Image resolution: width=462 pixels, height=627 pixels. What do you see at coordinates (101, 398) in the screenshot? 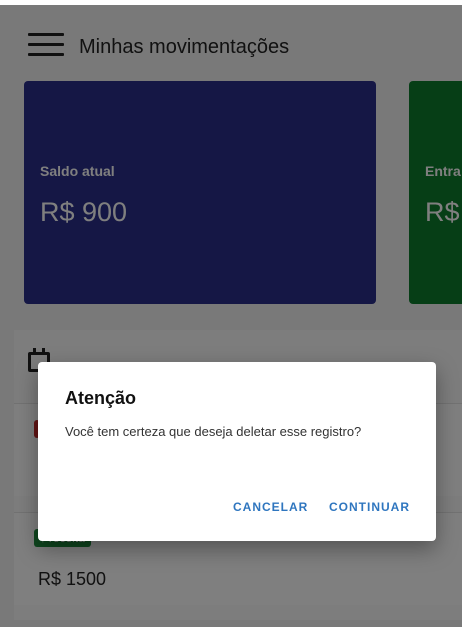
I see `dialog-title: Atenção` at bounding box center [101, 398].